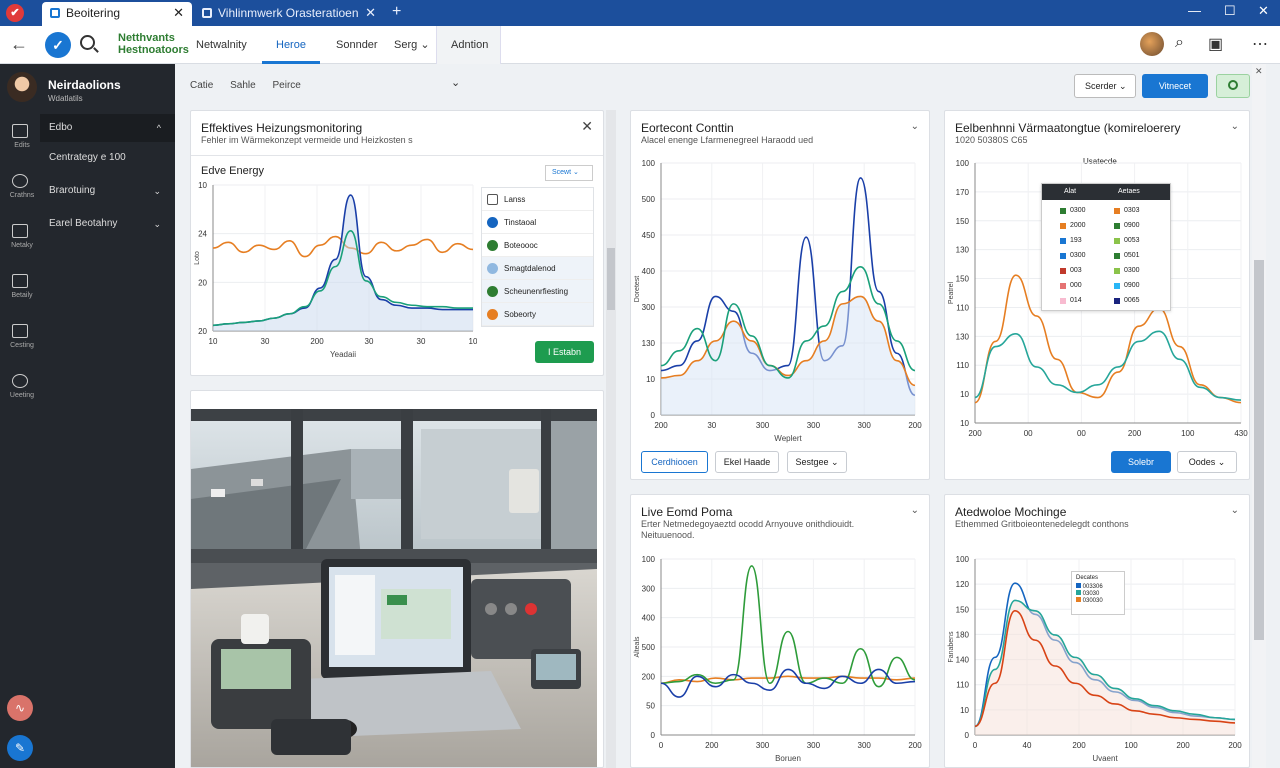  What do you see at coordinates (20, 131) in the screenshot?
I see `edit-icon` at bounding box center [20, 131].